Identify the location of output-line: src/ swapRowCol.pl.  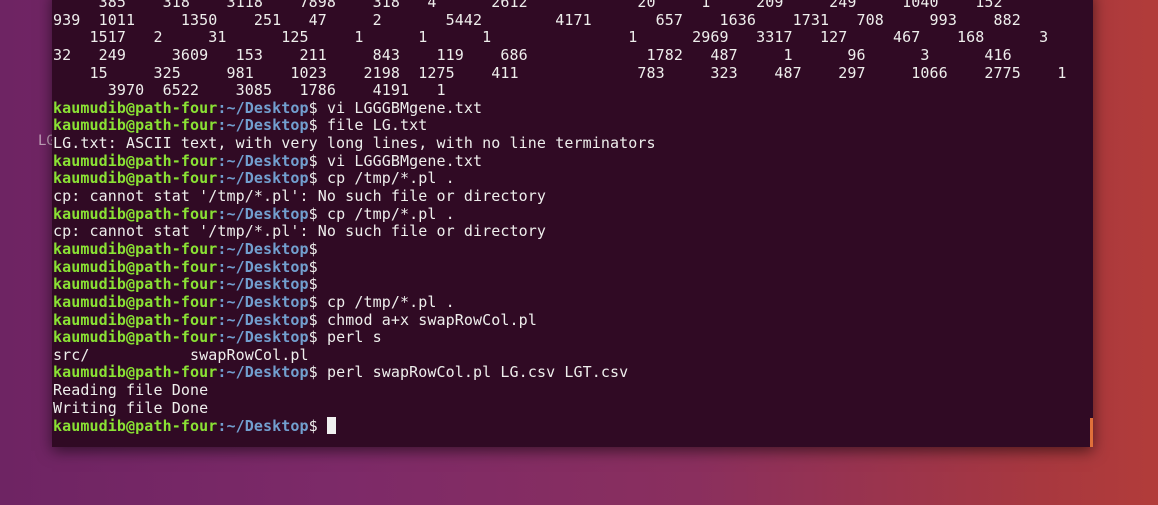
(181, 354).